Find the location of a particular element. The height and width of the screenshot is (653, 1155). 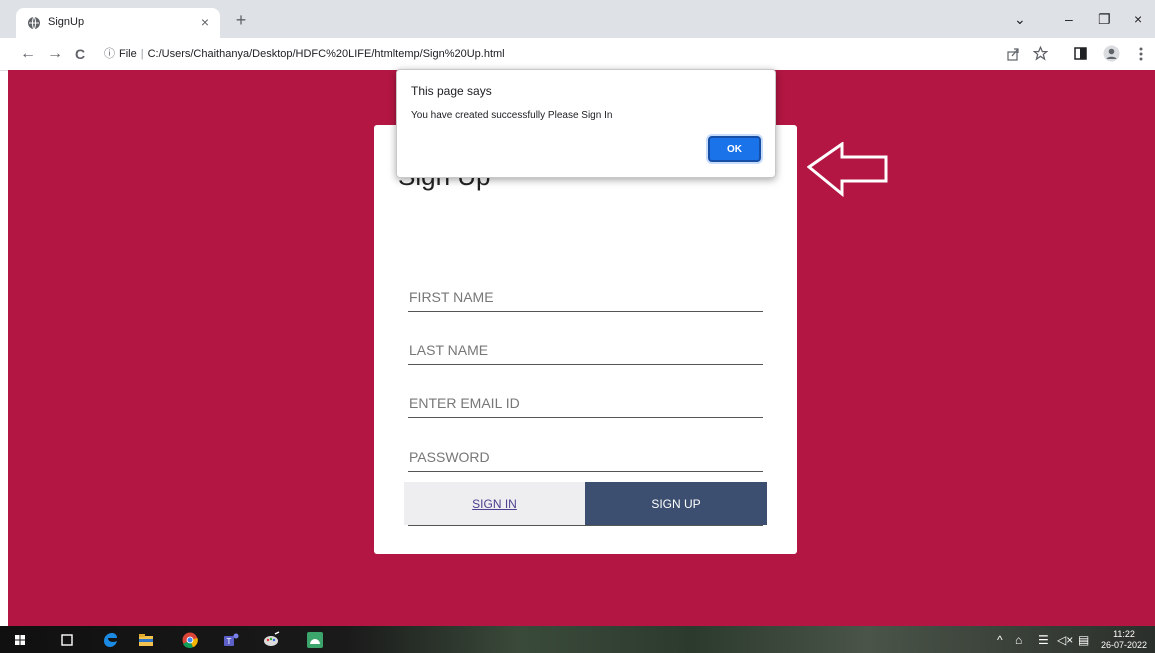

restore-button: ❐ is located at coordinates (1104, 19).